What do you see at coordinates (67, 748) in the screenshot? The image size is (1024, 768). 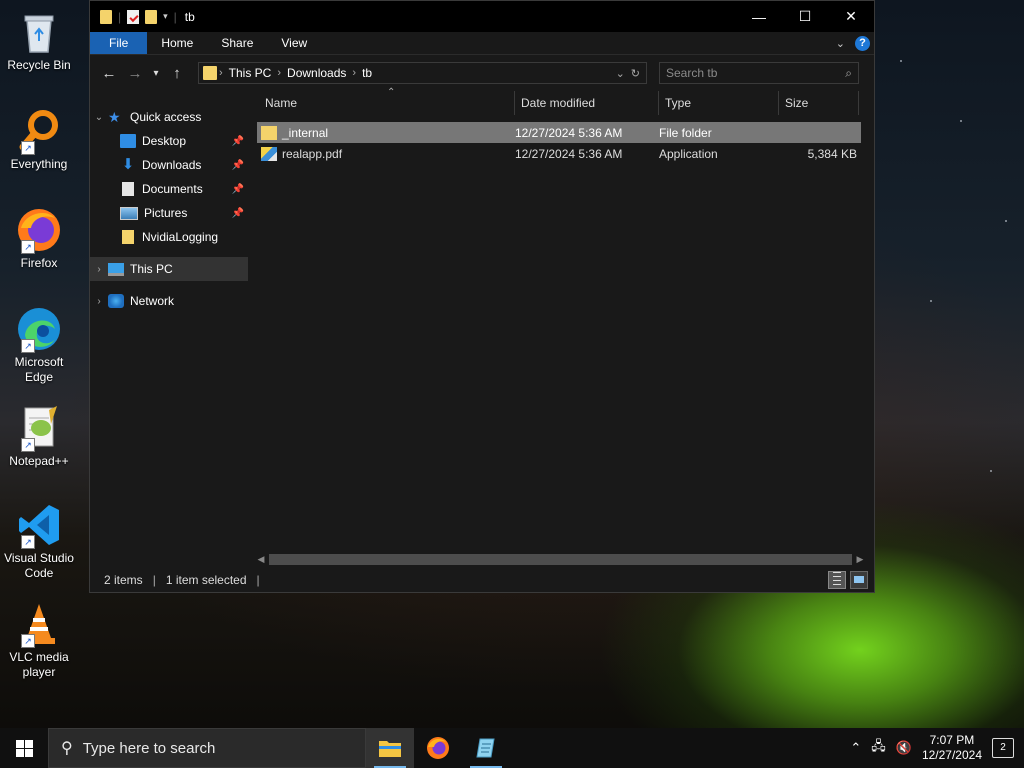 I see `search-icon: ⚲` at bounding box center [67, 748].